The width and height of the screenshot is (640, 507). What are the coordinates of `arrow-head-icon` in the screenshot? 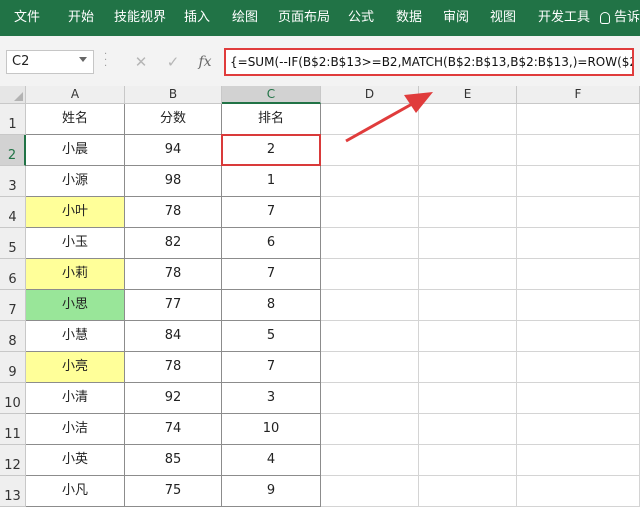 It's located at (418, 102).